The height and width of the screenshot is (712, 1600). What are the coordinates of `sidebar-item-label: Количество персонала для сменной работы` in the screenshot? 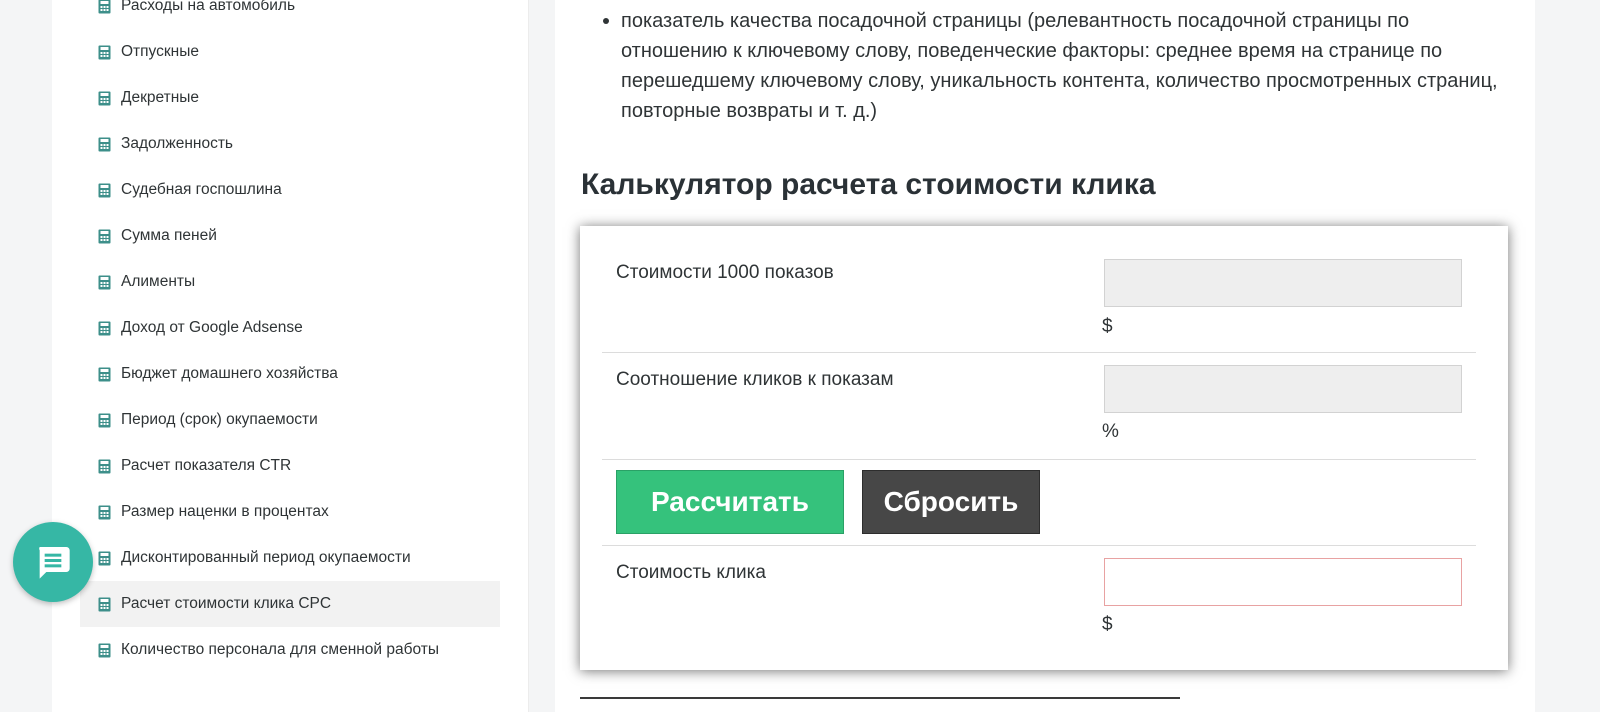 It's located at (280, 649).